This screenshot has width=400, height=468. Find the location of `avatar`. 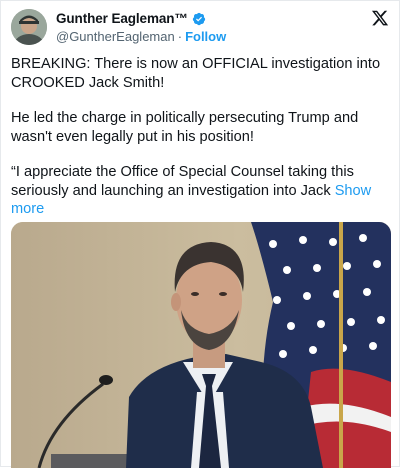

avatar is located at coordinates (29, 27).